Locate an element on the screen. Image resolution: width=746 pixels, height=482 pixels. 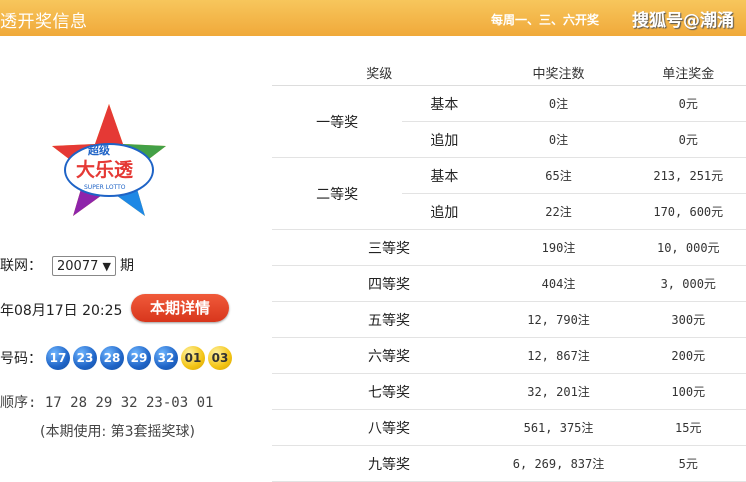
watermark: 搜狐号@潮涌 is located at coordinates (683, 21).